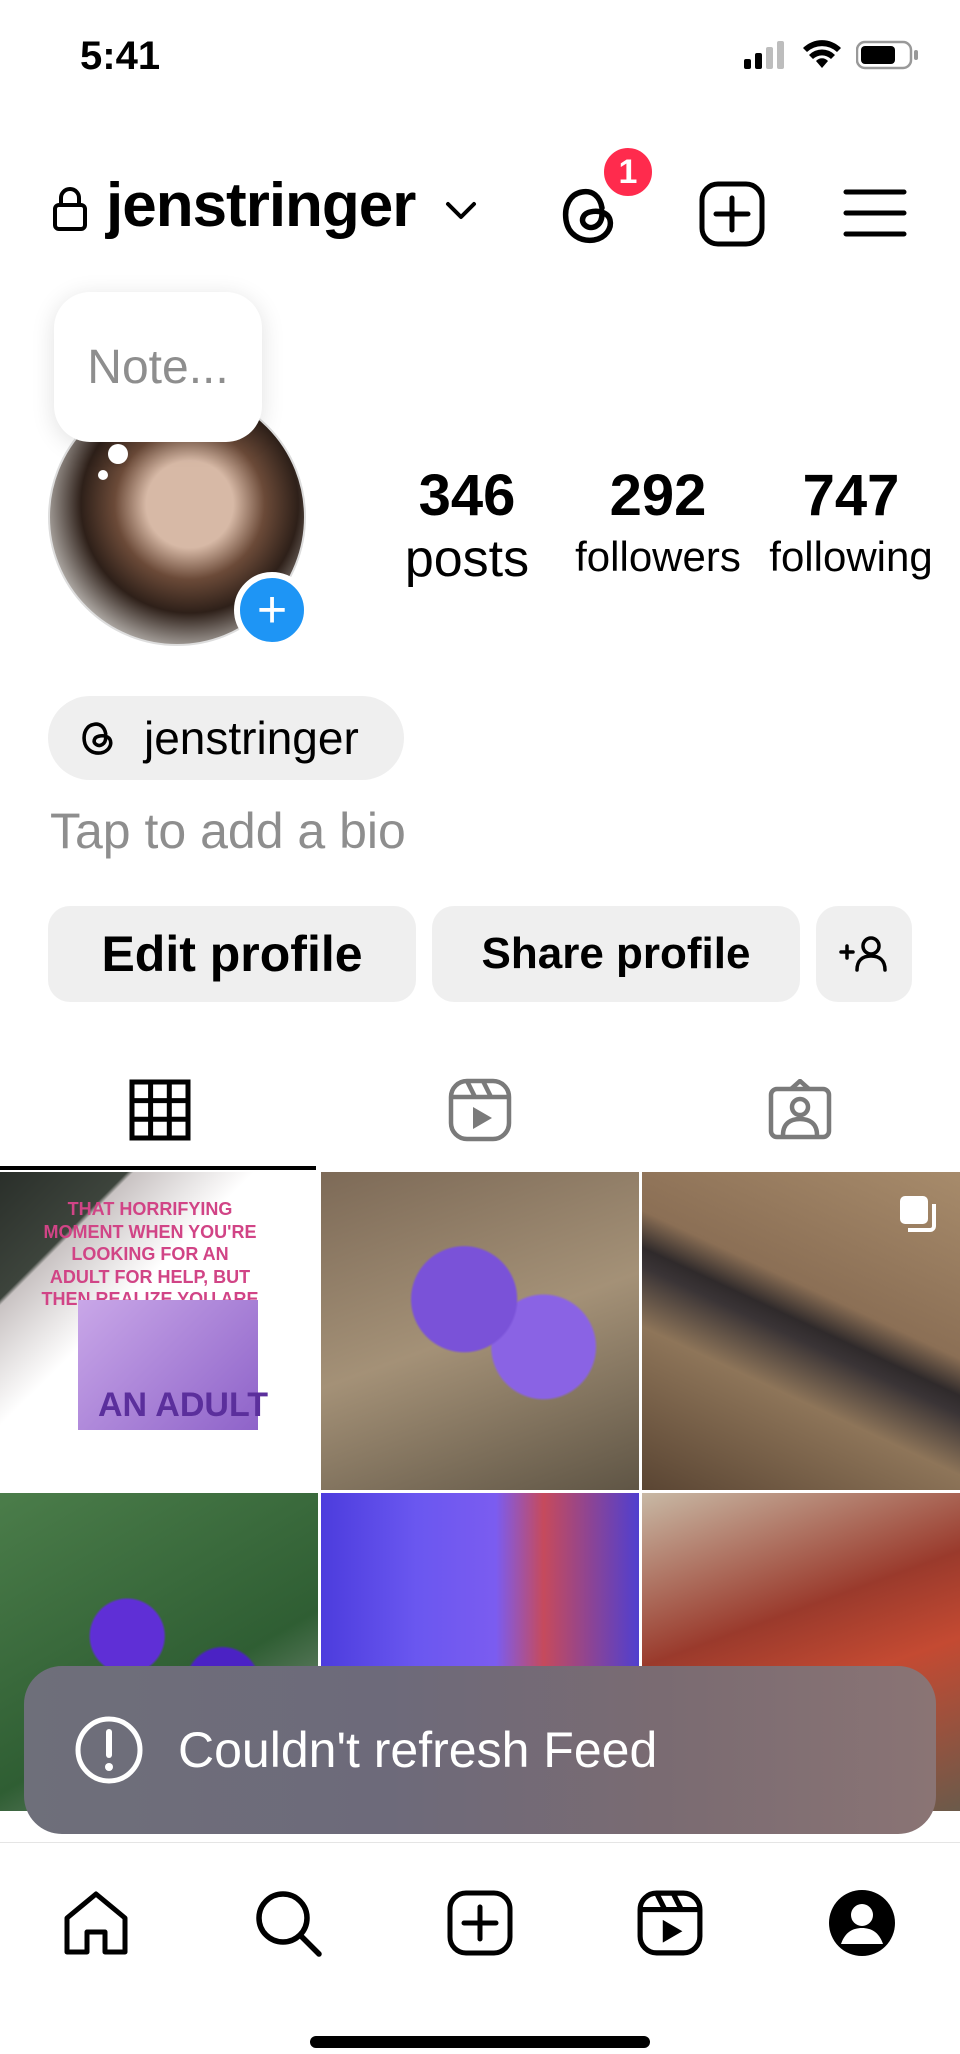  I want to click on tab-tagged, so click(800, 1110).